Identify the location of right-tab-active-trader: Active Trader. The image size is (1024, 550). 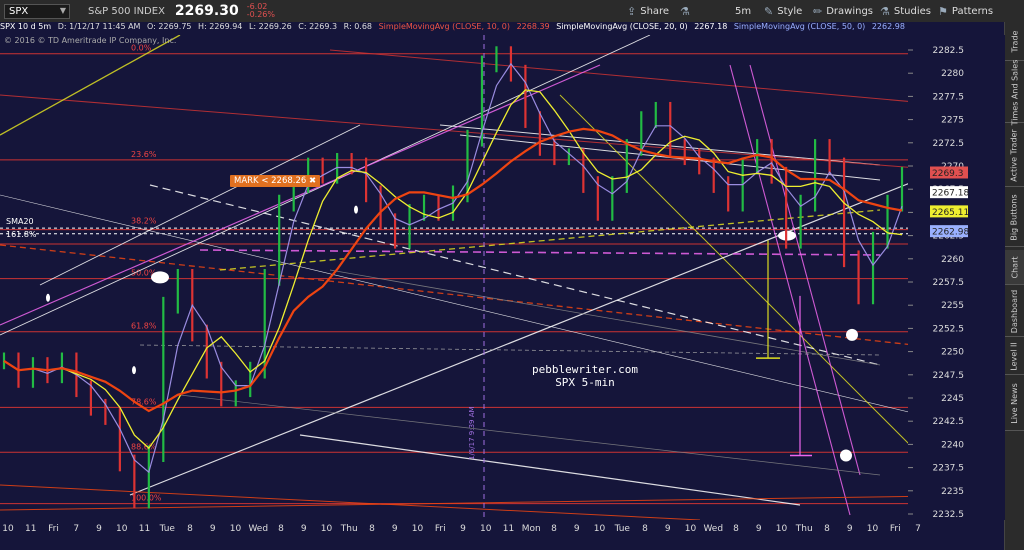
(1014, 155).